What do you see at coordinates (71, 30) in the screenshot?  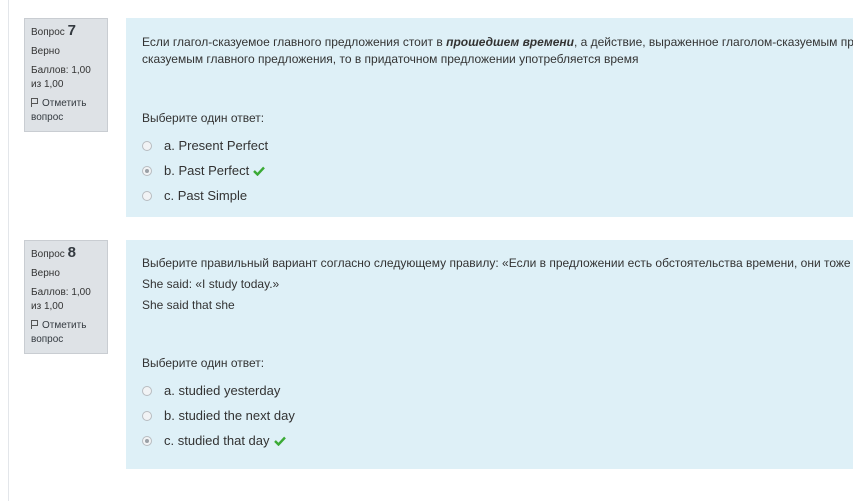 I see `question-number: 7` at bounding box center [71, 30].